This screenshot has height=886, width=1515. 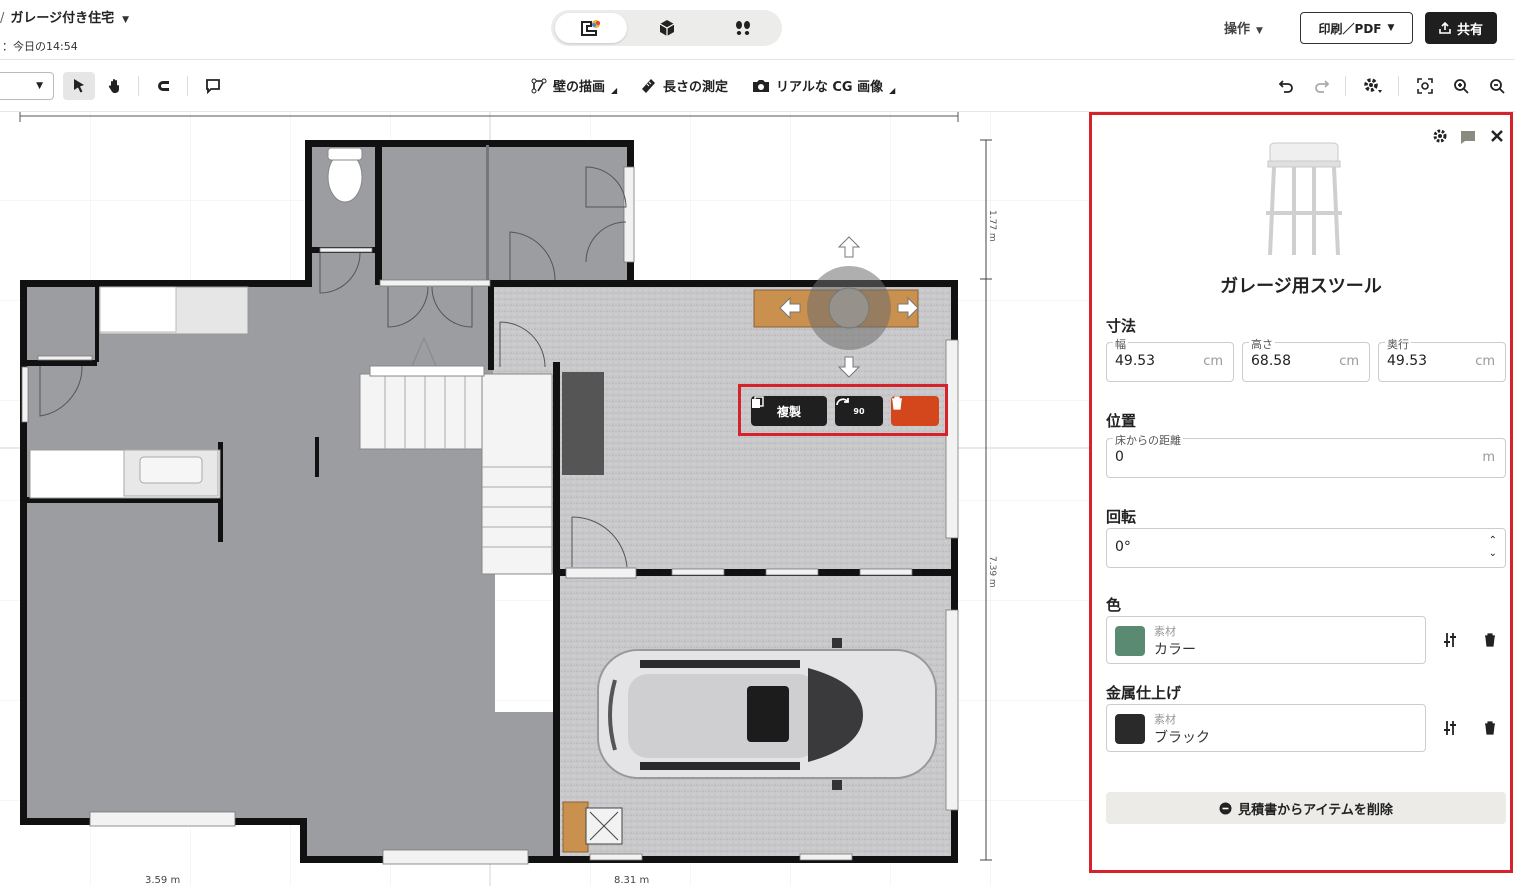 What do you see at coordinates (1266, 640) in the screenshot?
I see `color-material-box: 素材 カラー` at bounding box center [1266, 640].